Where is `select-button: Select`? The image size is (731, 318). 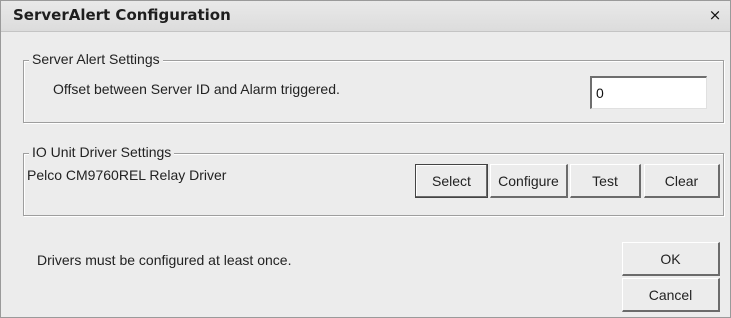 select-button: Select is located at coordinates (451, 181).